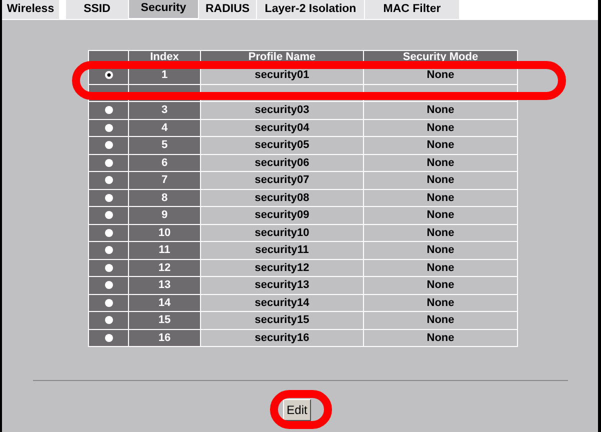 This screenshot has width=601, height=432. I want to click on tab: Wireless, so click(31, 9).